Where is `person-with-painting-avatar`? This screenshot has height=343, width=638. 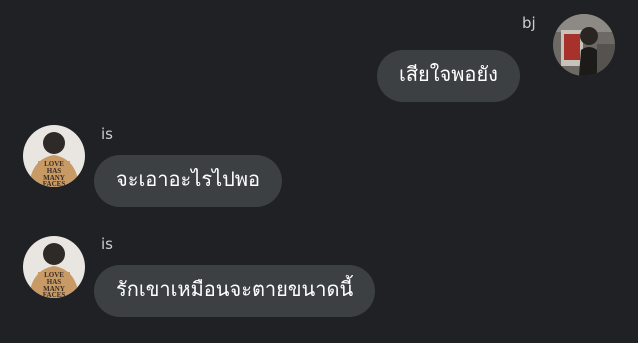 person-with-painting-avatar is located at coordinates (584, 45).